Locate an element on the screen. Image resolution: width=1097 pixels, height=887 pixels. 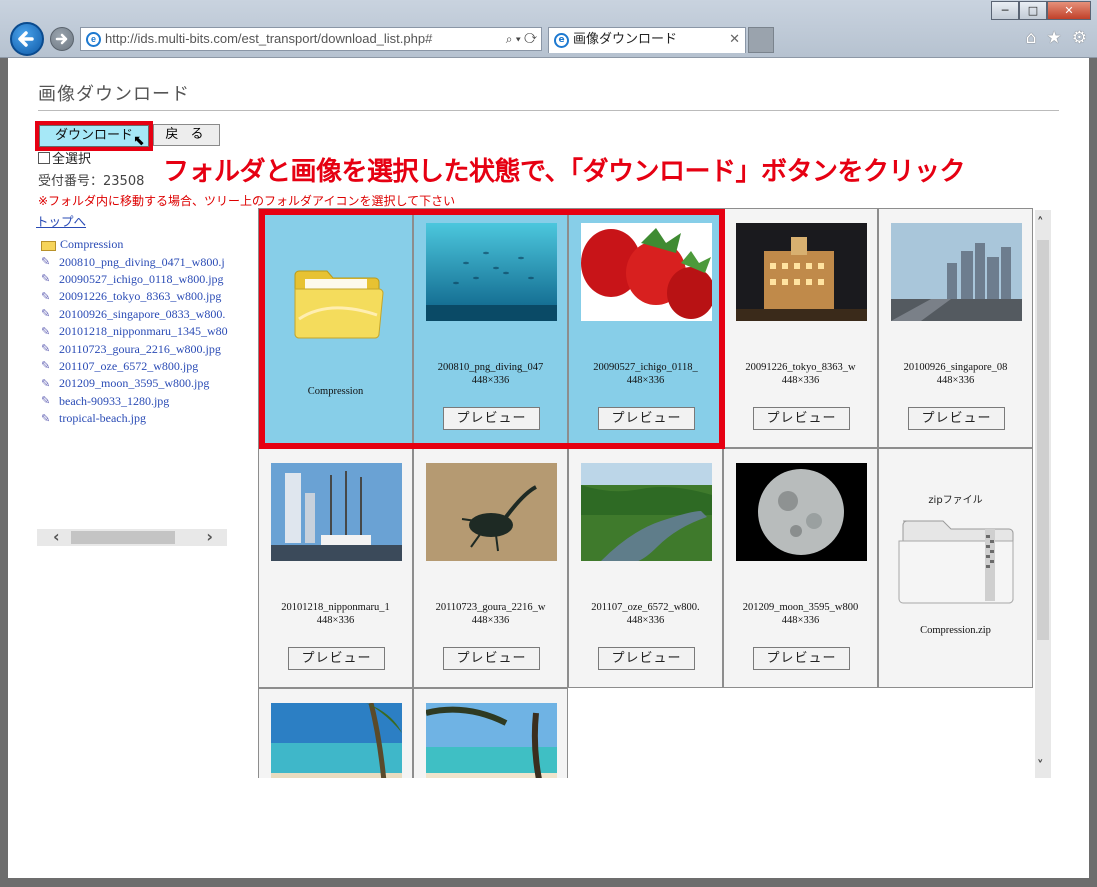
moon-thumbnail is located at coordinates (801, 512).